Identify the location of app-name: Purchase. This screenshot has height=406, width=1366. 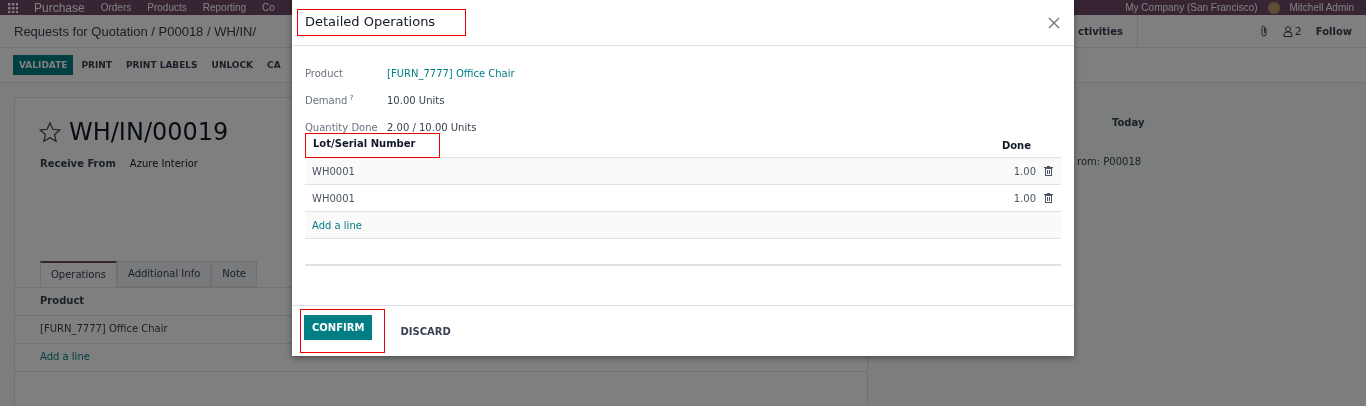
(59, 7).